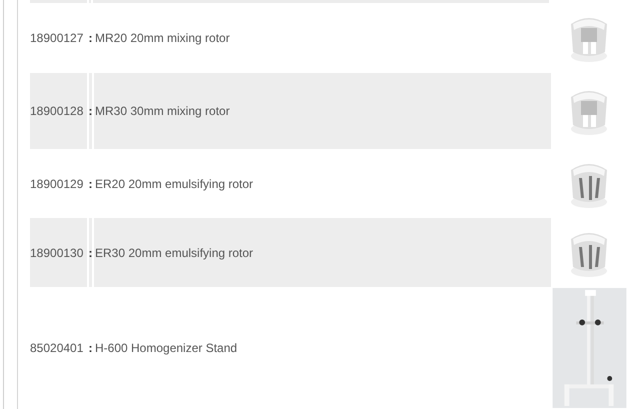 Image resolution: width=633 pixels, height=409 pixels. Describe the element at coordinates (162, 38) in the screenshot. I see `product-name: MR20 20mm mixing rotor` at that location.